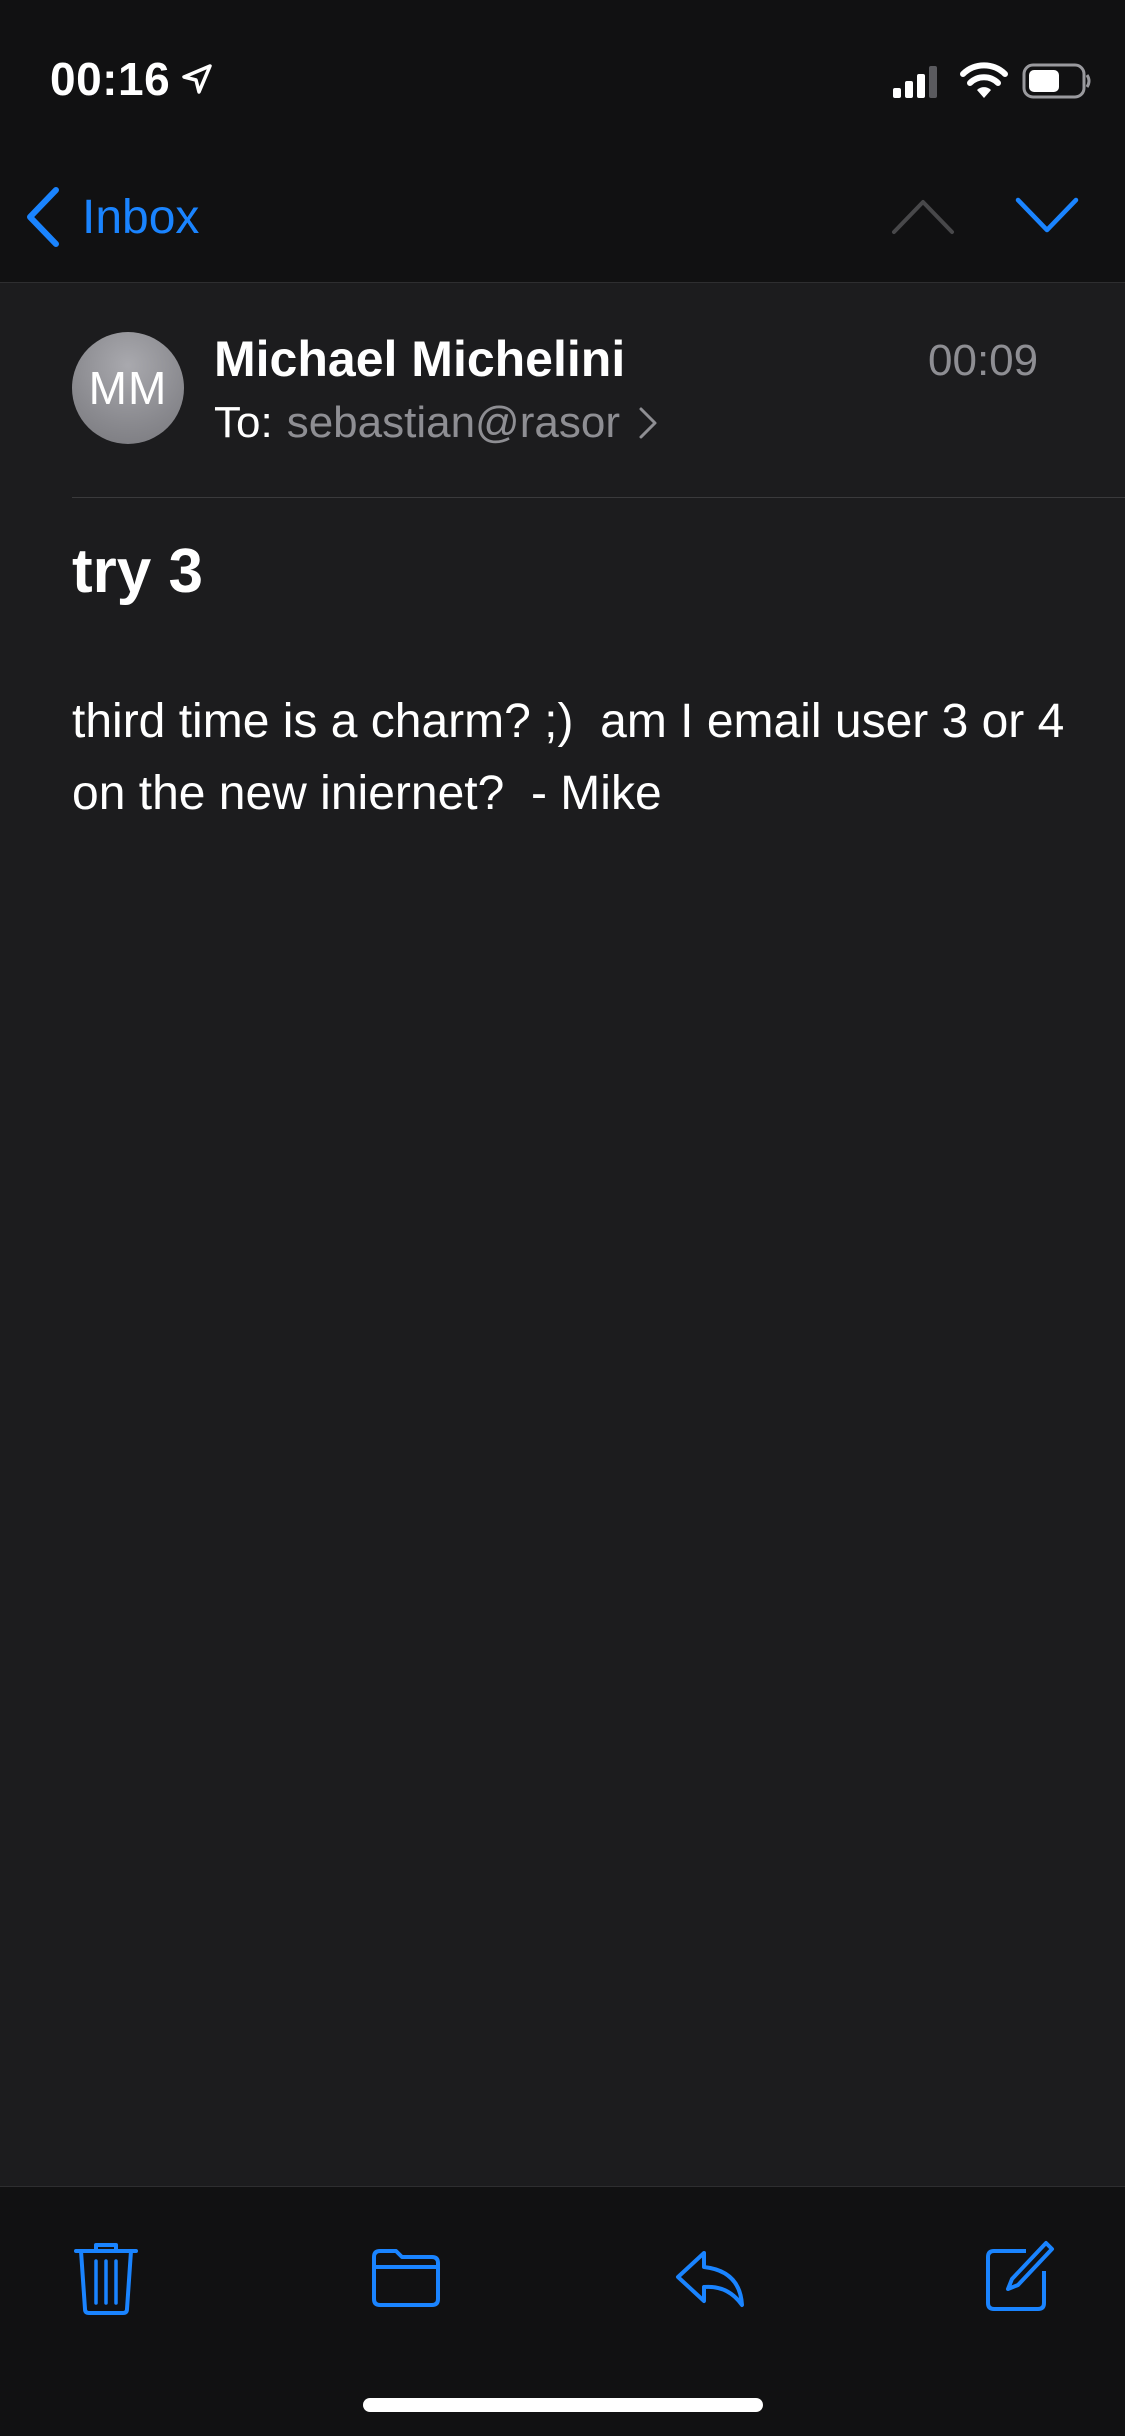 This screenshot has height=2436, width=1125. I want to click on chevron-down-icon, so click(1047, 216).